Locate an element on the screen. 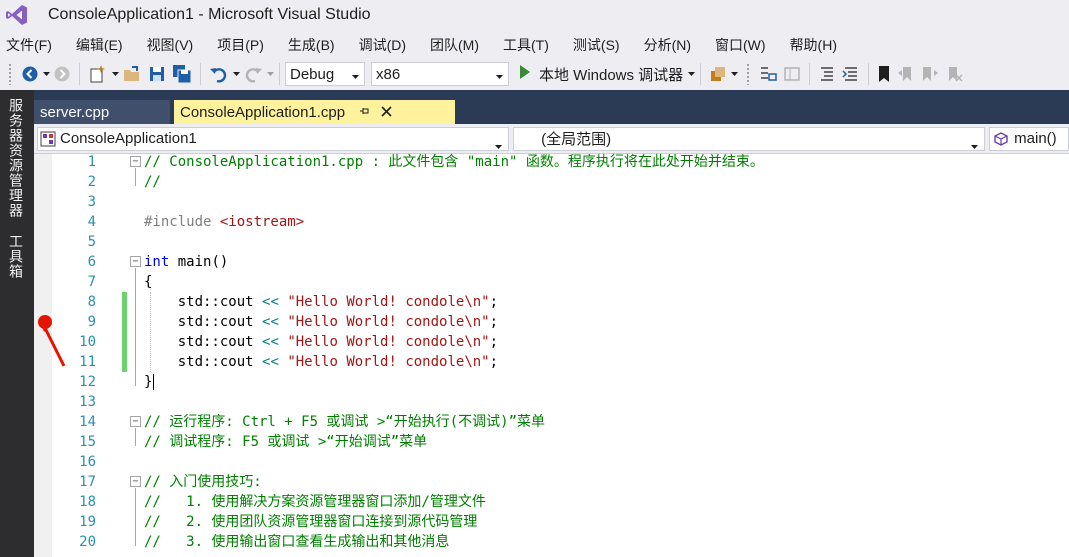 Image resolution: width=1069 pixels, height=557 pixels. menu-team: 团队(M) is located at coordinates (451, 45).